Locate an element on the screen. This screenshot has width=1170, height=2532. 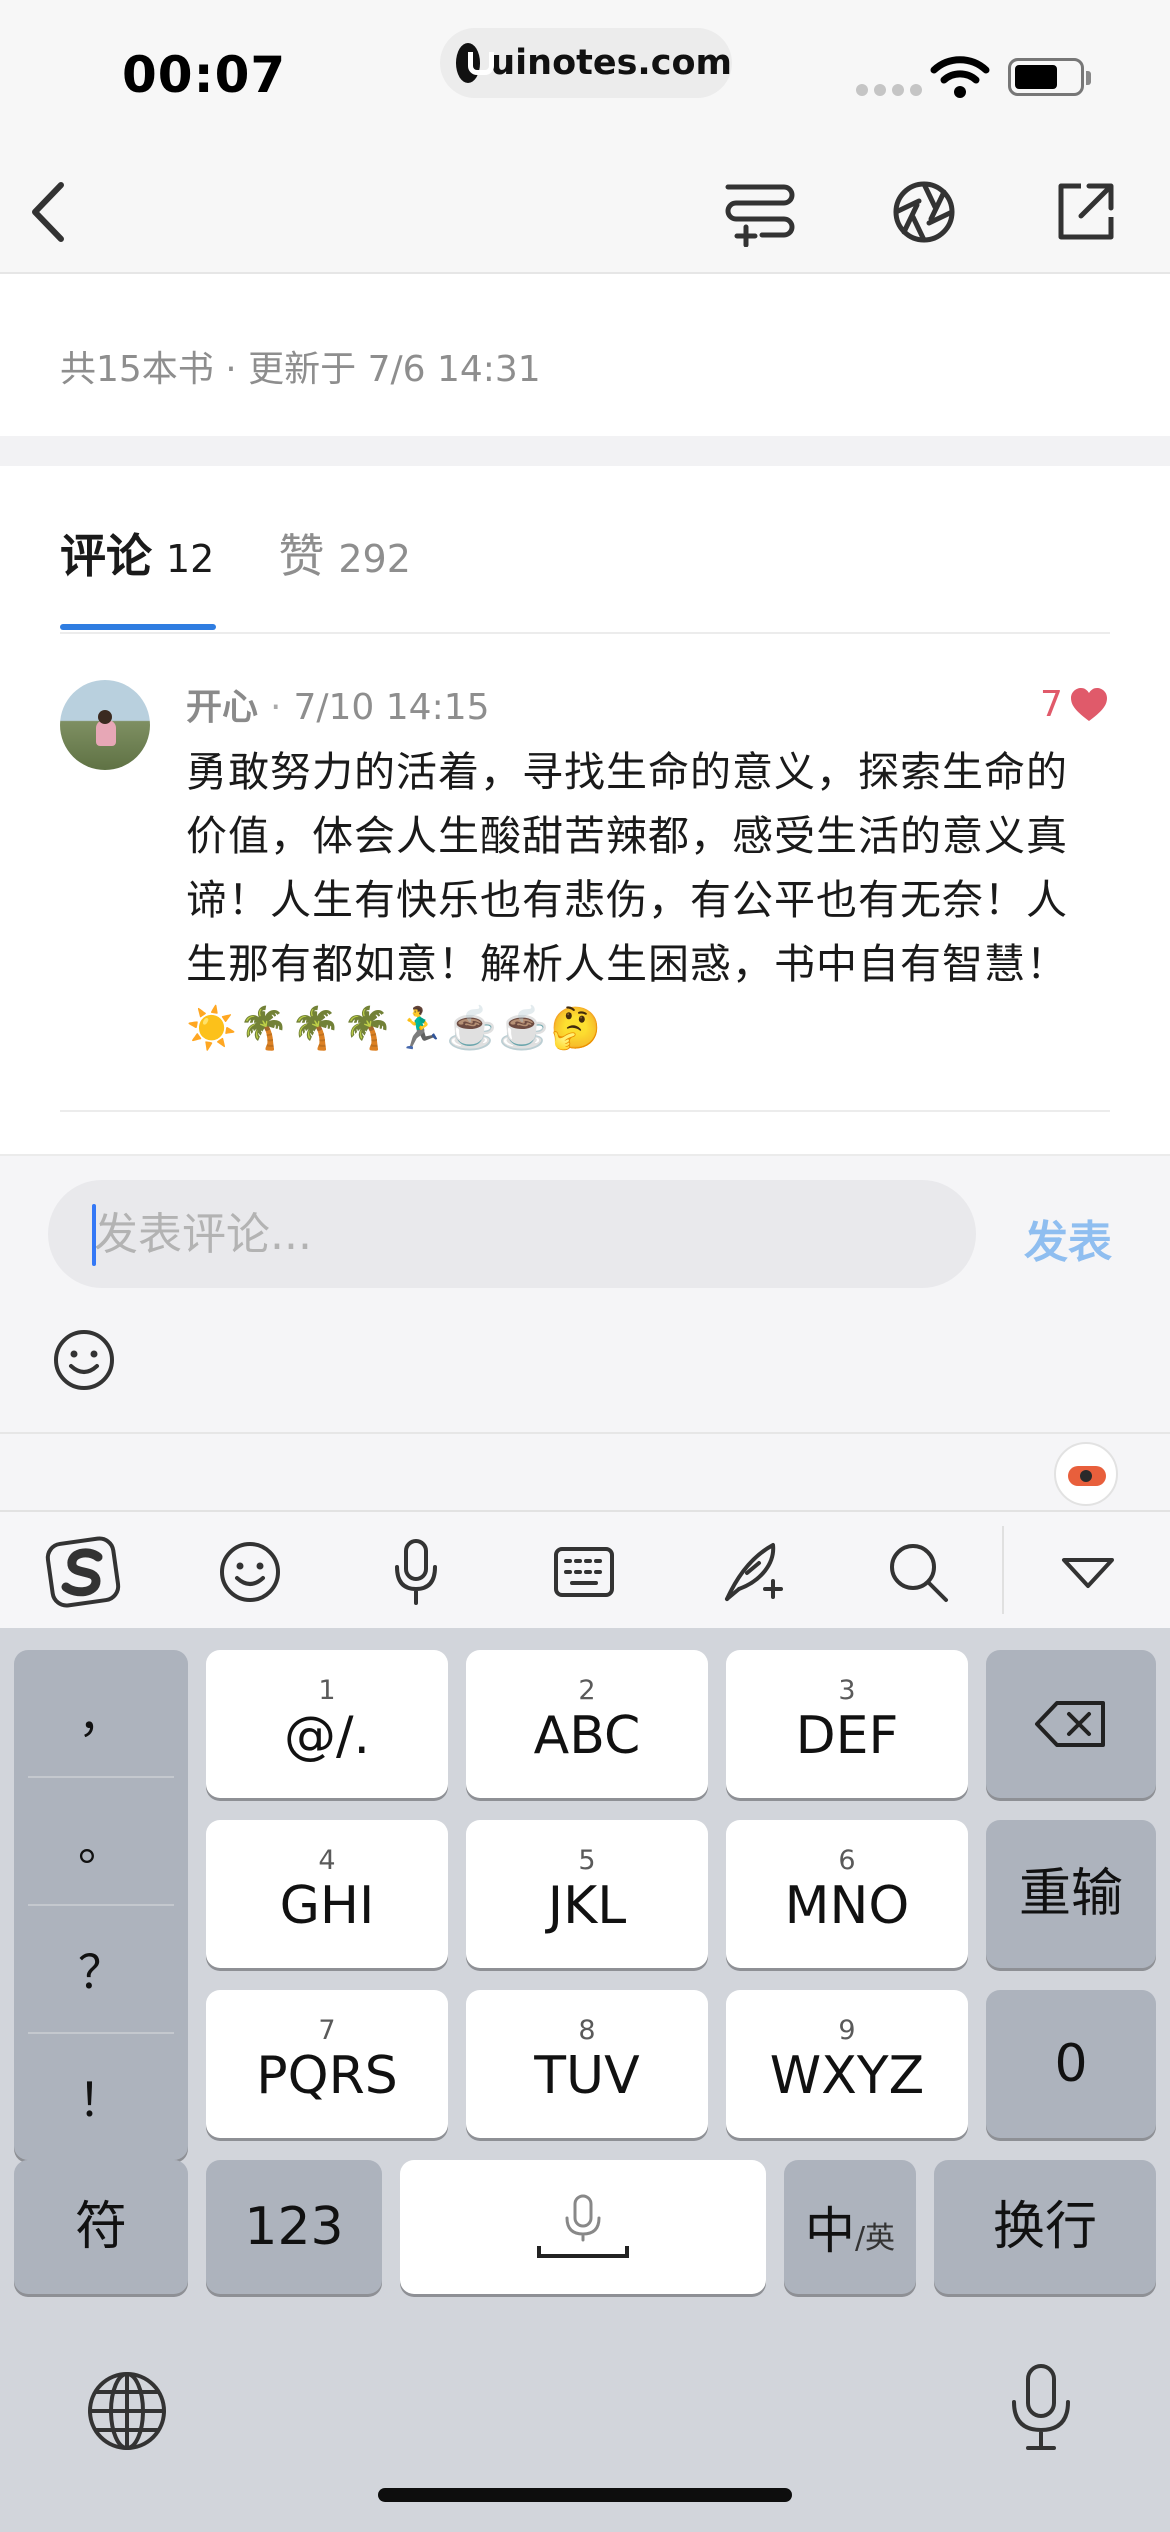
key-7: 7 PQRS is located at coordinates (327, 2064).